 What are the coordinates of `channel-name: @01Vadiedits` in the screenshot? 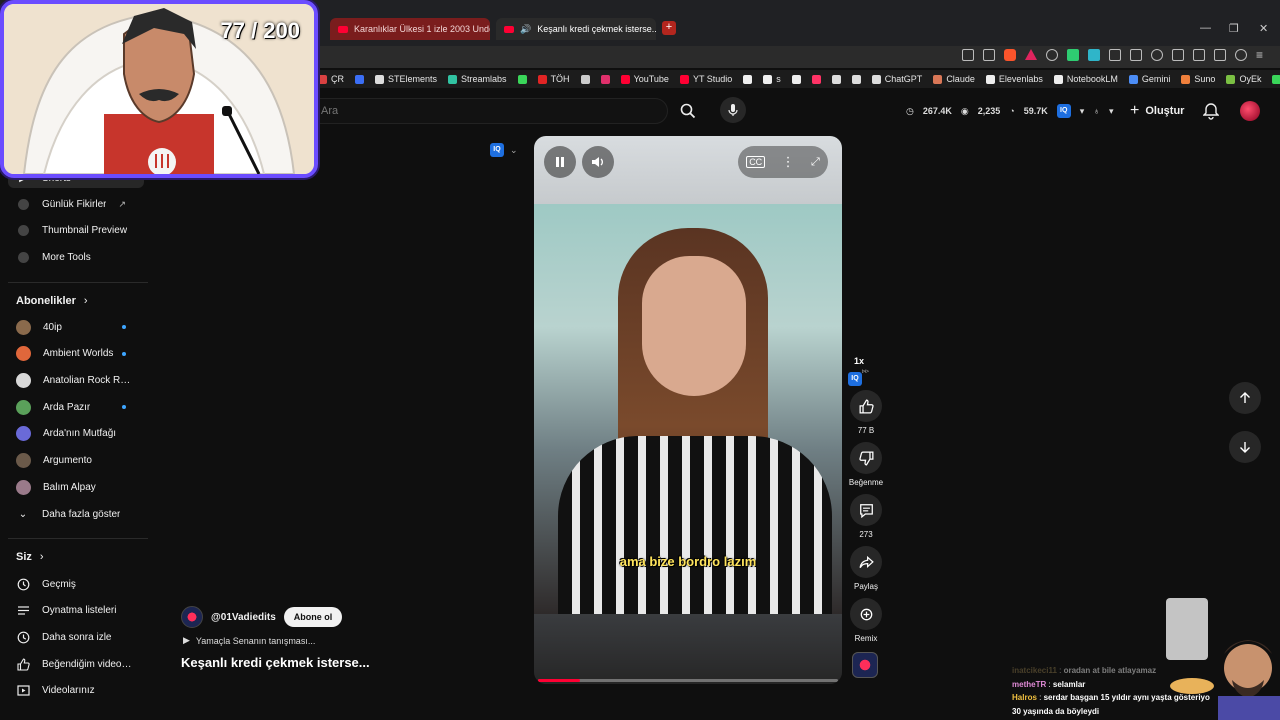 It's located at (243, 617).